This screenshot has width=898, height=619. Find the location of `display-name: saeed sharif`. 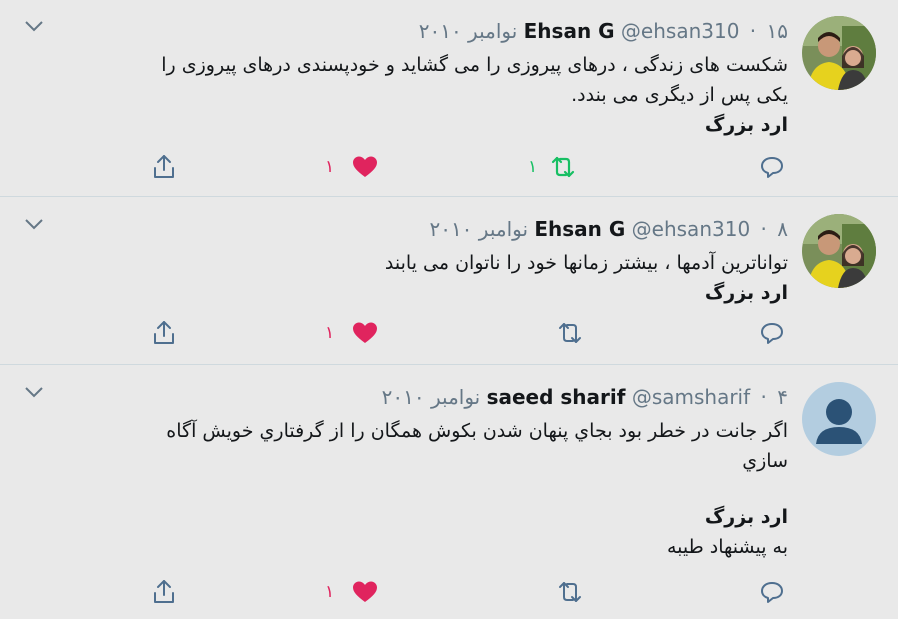

display-name: saeed sharif is located at coordinates (556, 397).